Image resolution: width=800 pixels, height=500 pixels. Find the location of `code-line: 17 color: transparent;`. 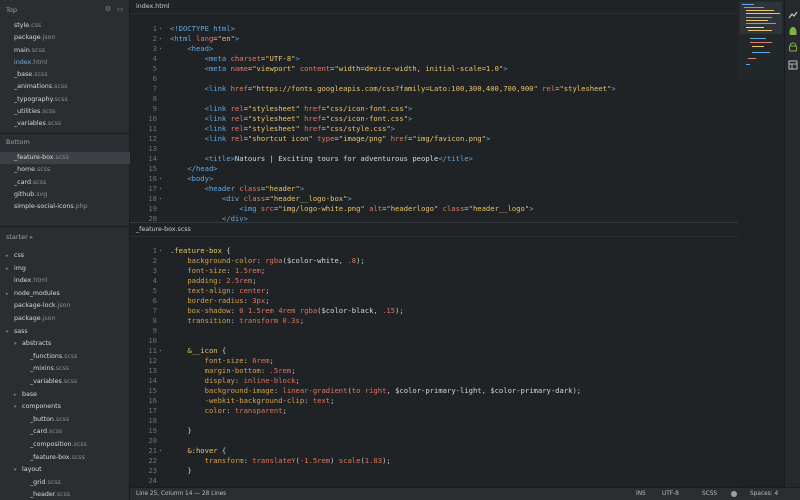

code-line: 17 color: transparent; is located at coordinates (434, 411).